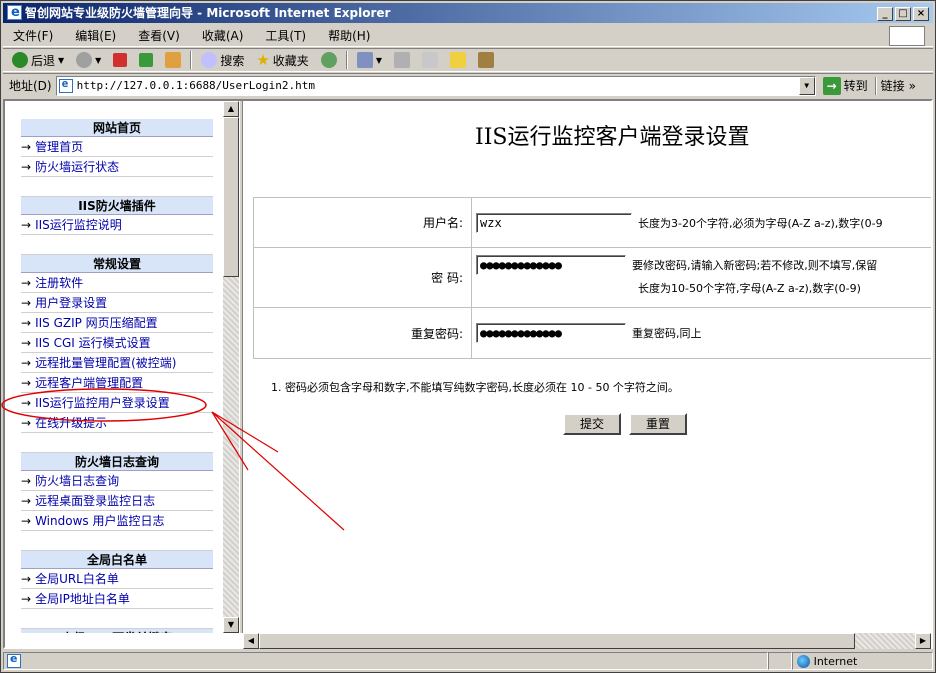  I want to click on refresh-button, so click(146, 60).